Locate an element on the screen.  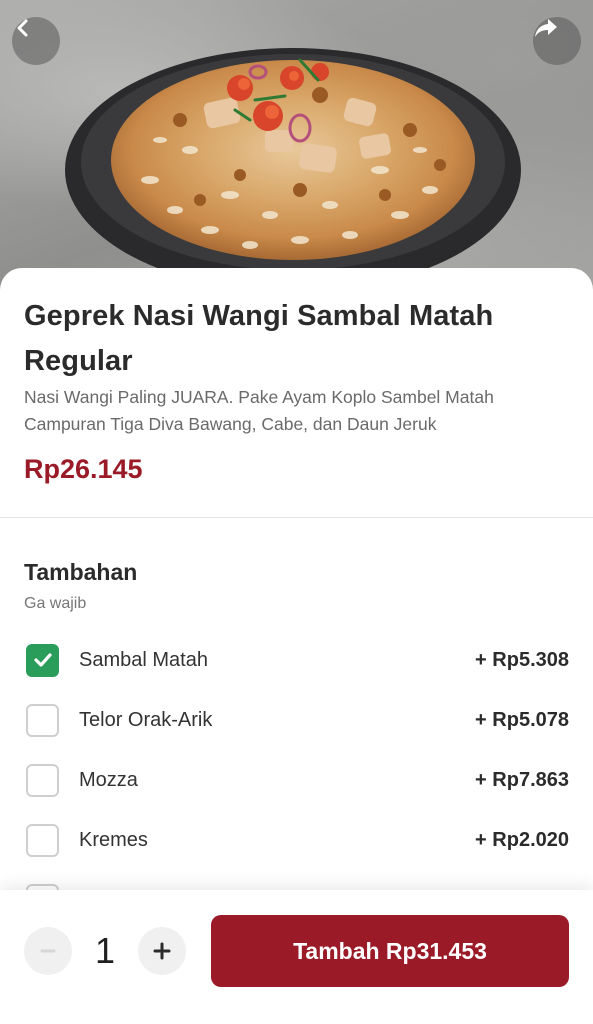
addons-subheading: Ga wajib is located at coordinates (55, 603).